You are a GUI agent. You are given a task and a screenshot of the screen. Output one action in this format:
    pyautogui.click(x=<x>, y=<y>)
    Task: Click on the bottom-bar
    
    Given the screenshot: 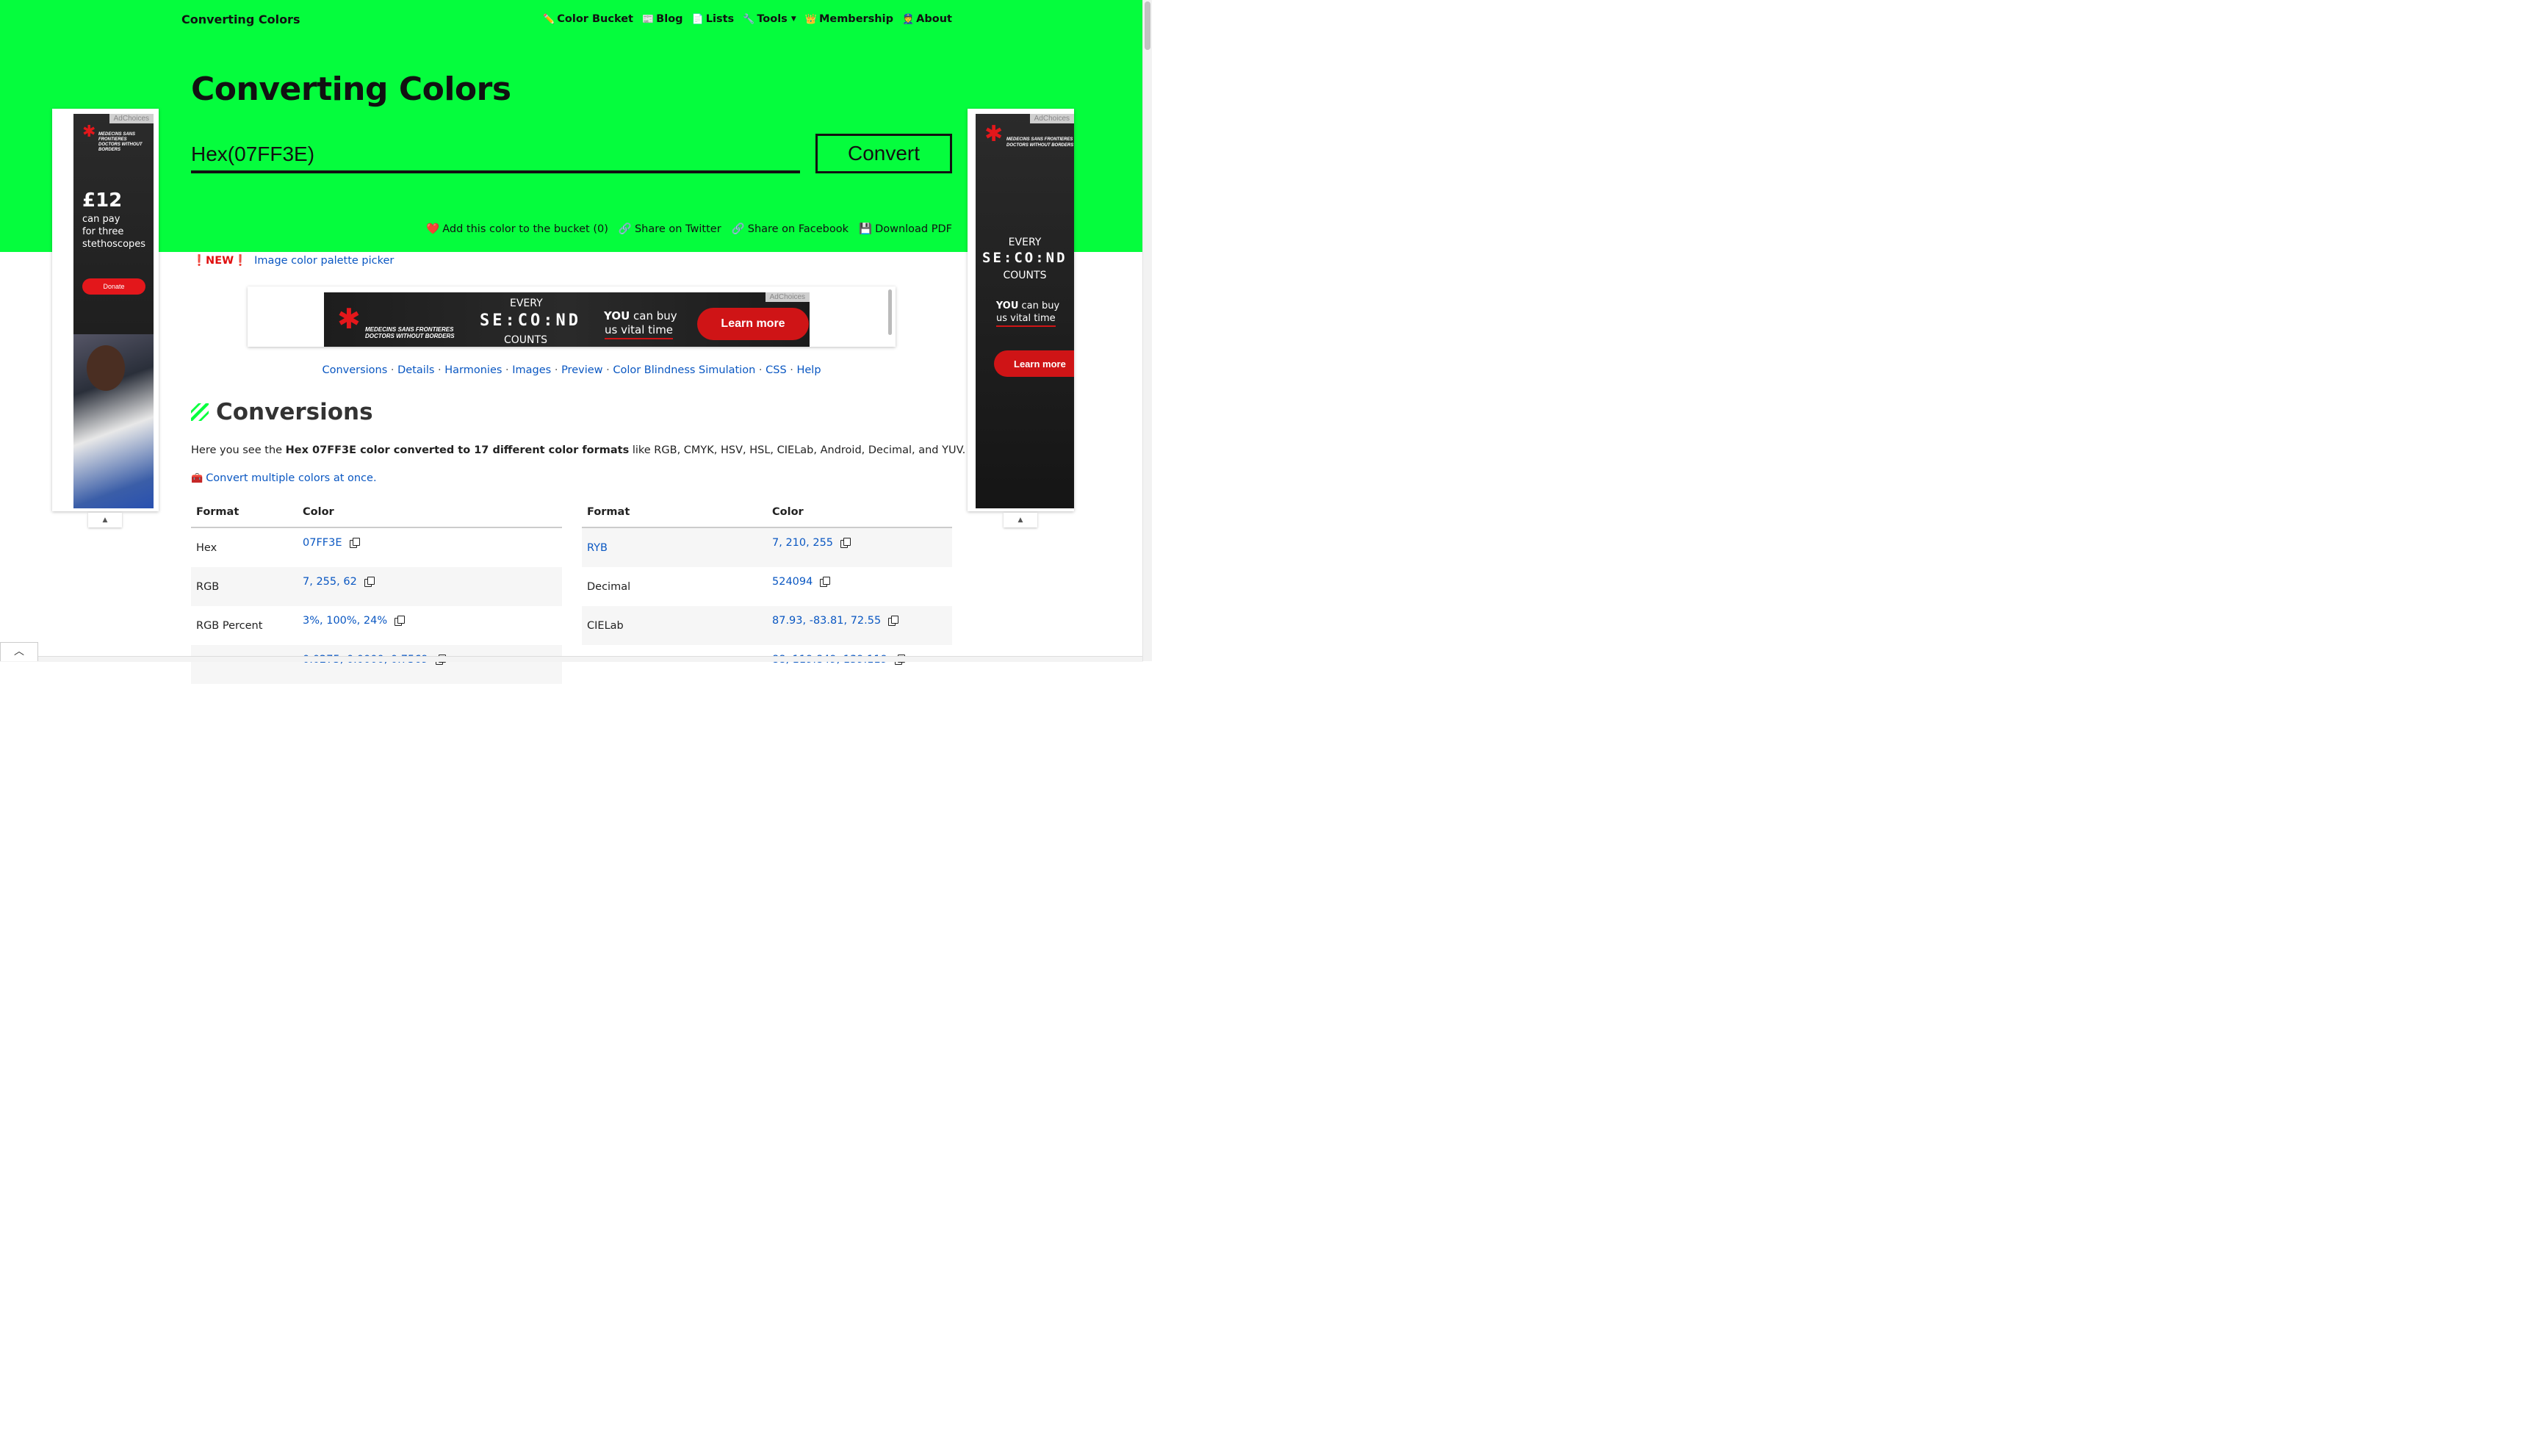 What is the action you would take?
    pyautogui.click(x=571, y=659)
    